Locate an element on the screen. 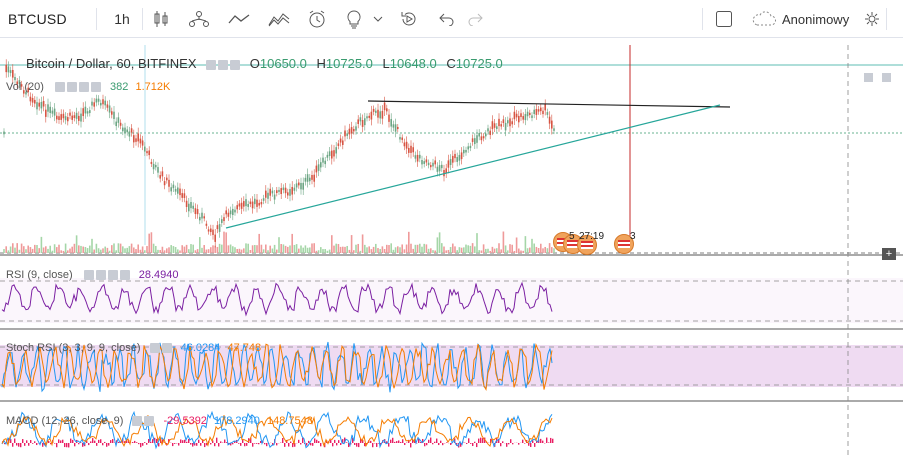 The image size is (903, 455). macd-hide-icon is located at coordinates (149, 421).